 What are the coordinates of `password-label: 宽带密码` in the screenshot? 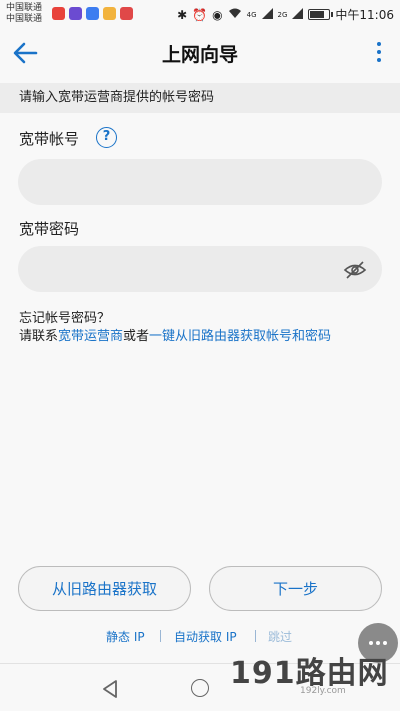 It's located at (49, 229).